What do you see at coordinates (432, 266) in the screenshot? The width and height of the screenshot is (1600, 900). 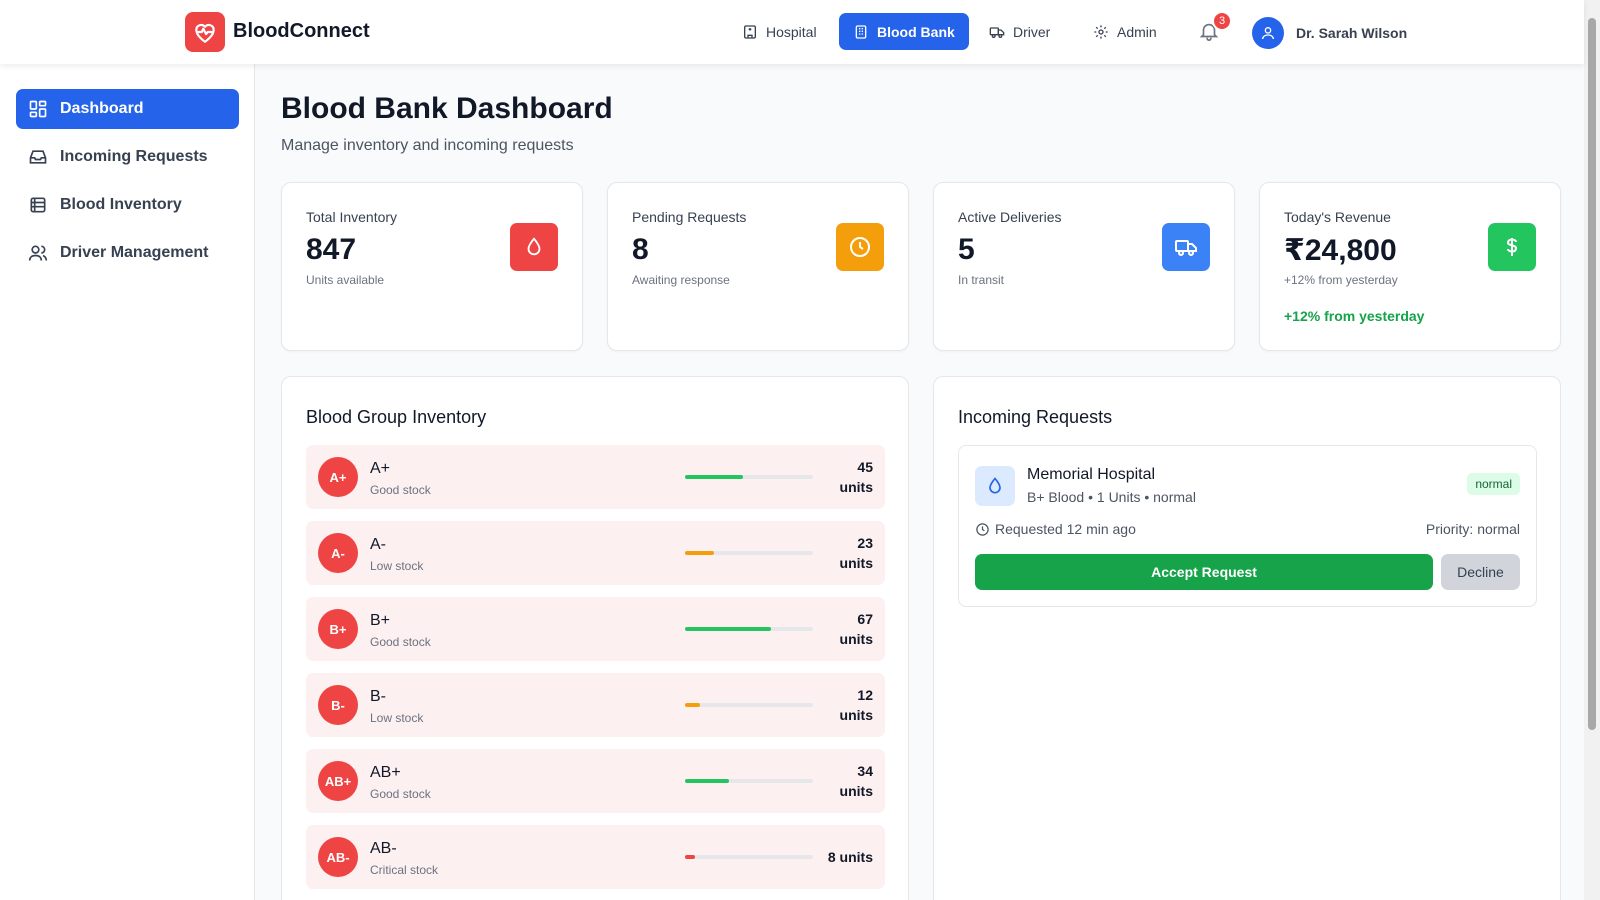 I see `stat-card-total-inventory: Total Inventory 847 Units available` at bounding box center [432, 266].